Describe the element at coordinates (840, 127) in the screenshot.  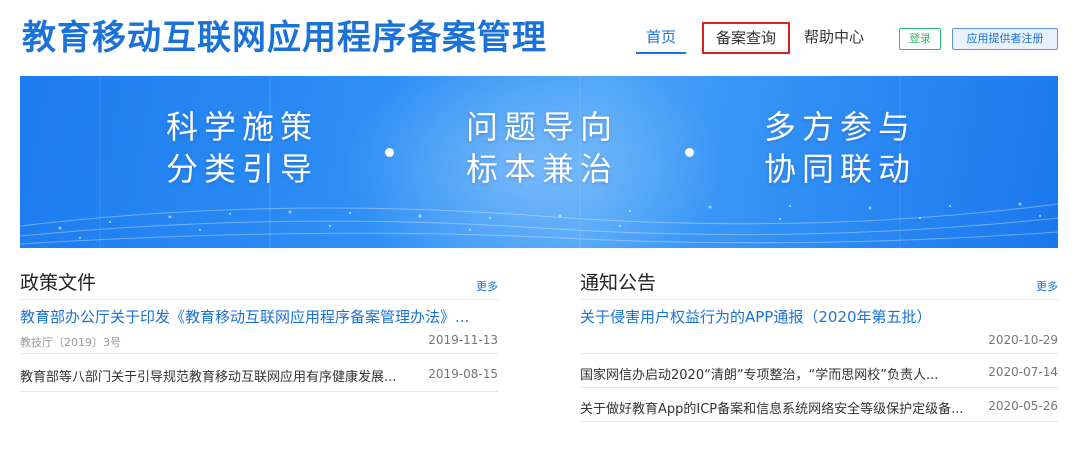
I see `slogan-3-line-1: 多方参与` at that location.